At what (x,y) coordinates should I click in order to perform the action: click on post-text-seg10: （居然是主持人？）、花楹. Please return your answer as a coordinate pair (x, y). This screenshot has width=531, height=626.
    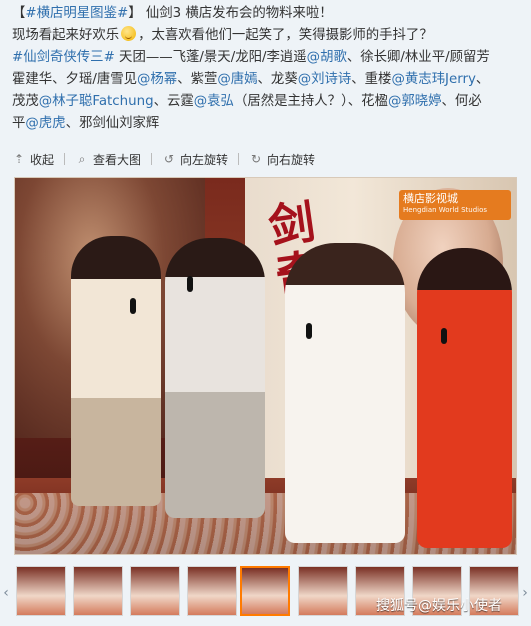
    Looking at the image, I should click on (310, 101).